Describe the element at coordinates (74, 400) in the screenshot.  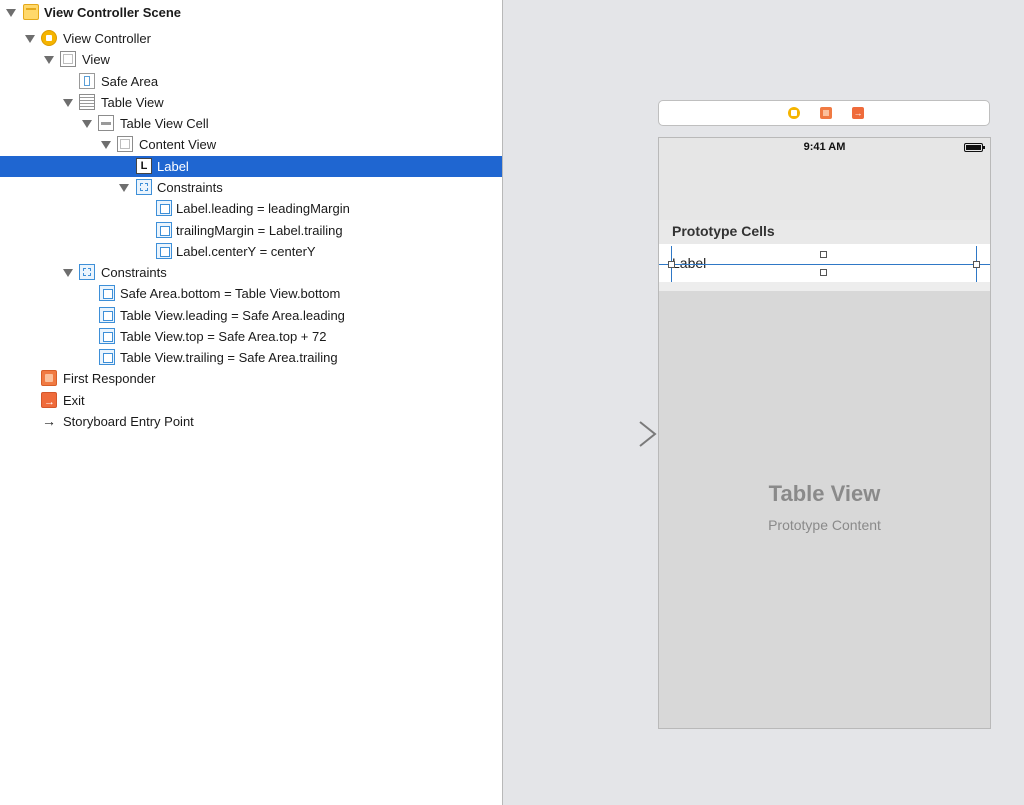
I see `outline-row-label: Exit` at that location.